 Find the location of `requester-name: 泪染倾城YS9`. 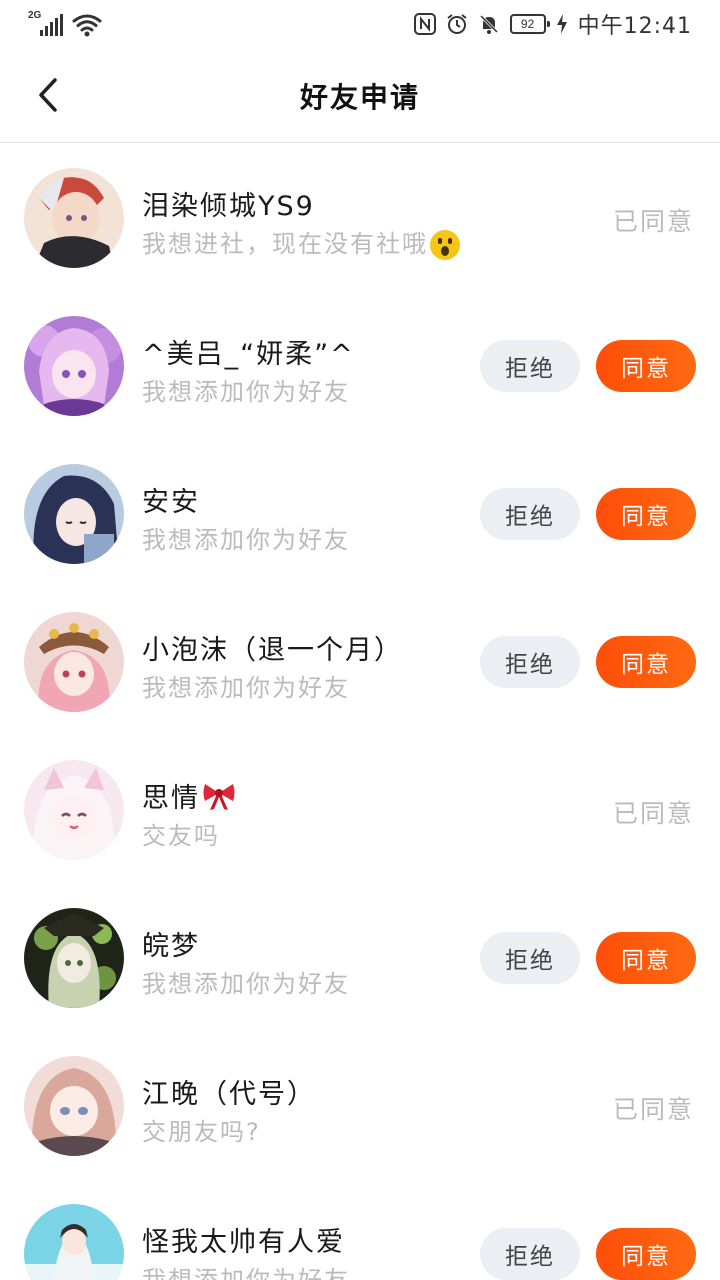

requester-name: 泪染倾城YS9 is located at coordinates (228, 206).